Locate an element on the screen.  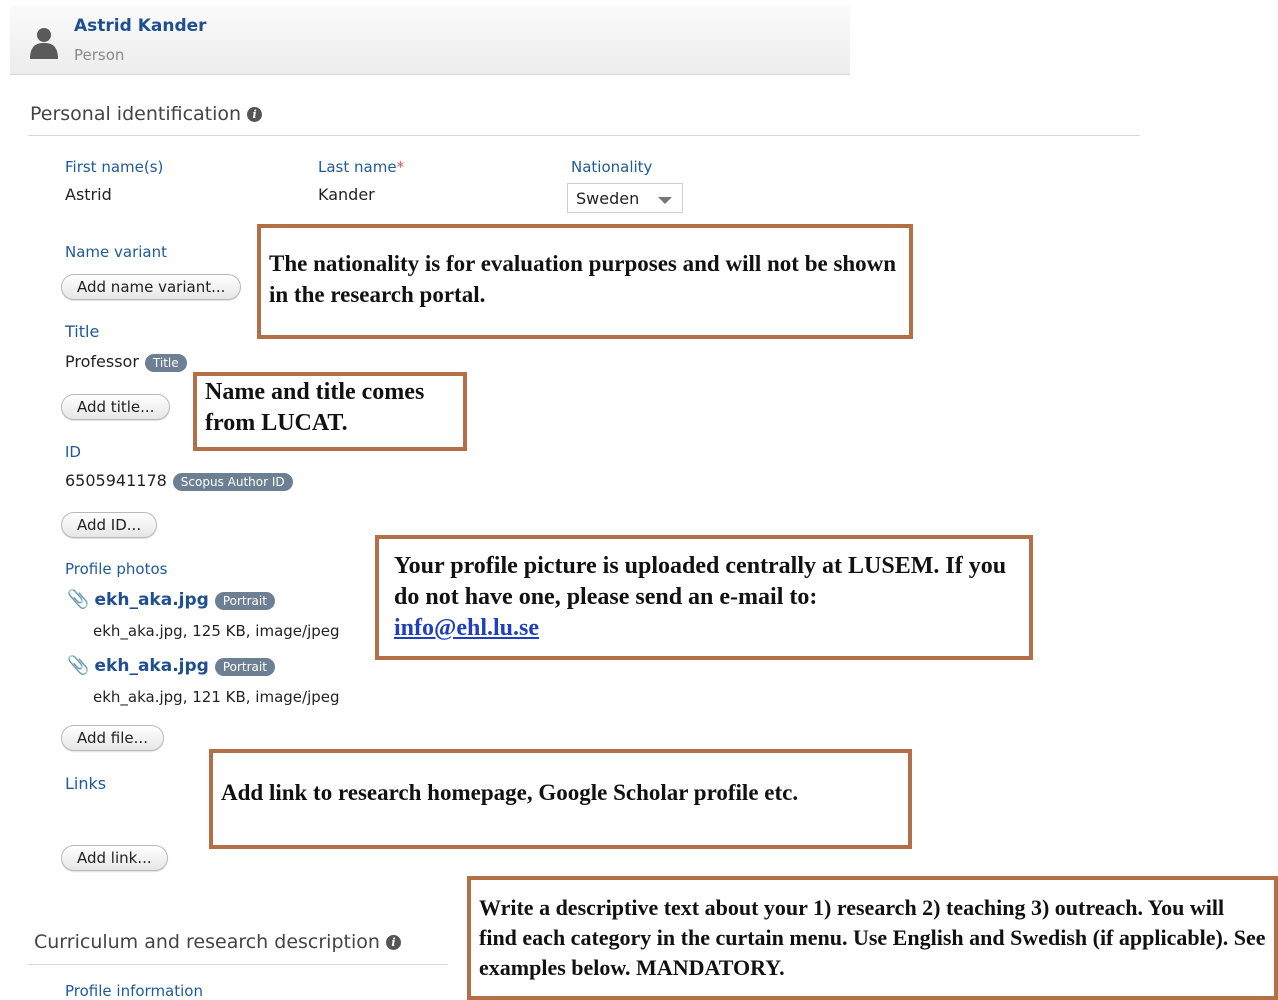
chevron-down-icon is located at coordinates (665, 200).